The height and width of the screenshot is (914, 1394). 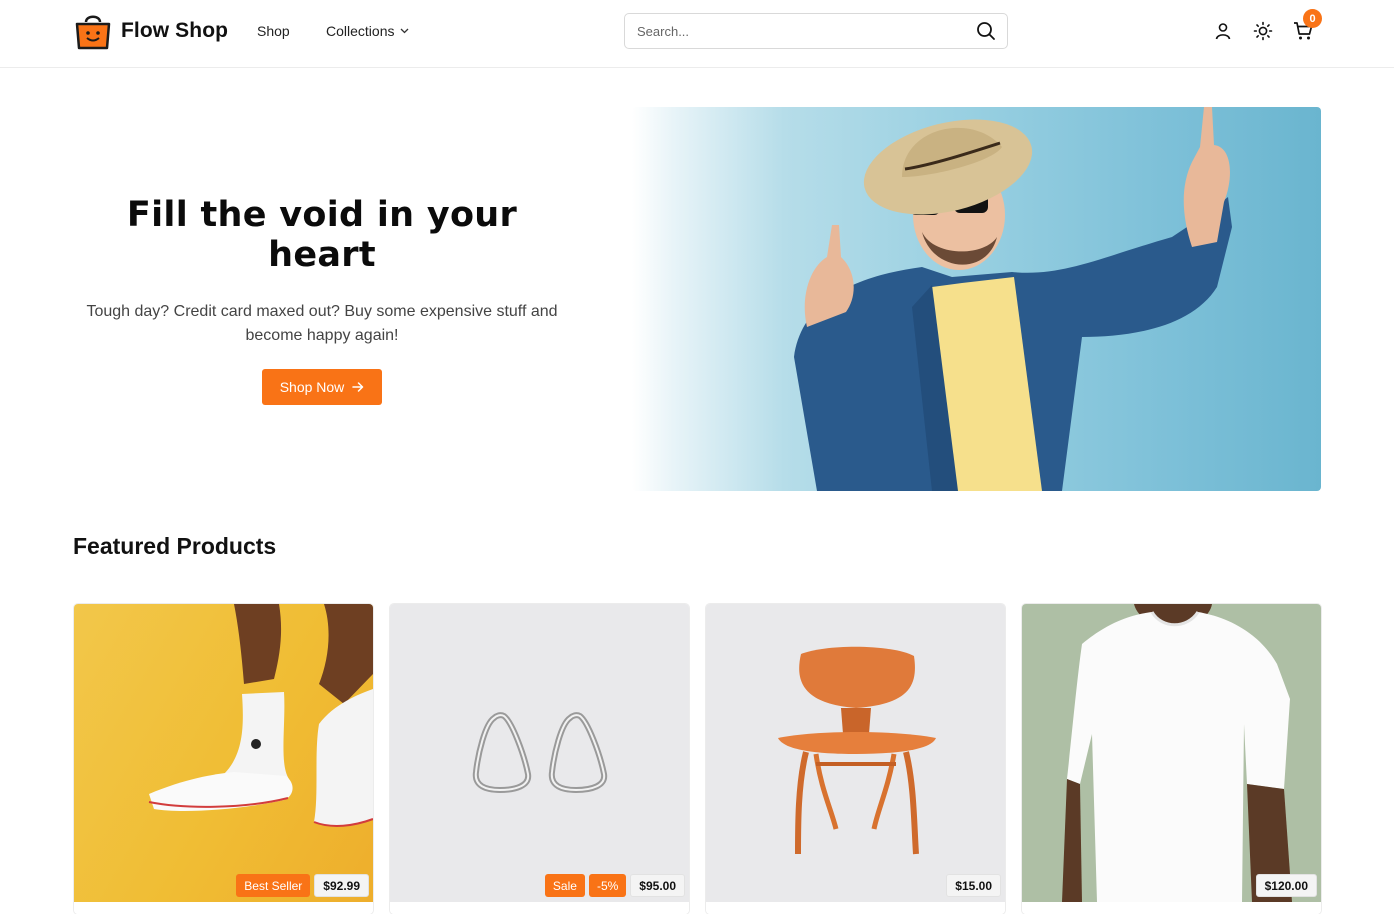 What do you see at coordinates (273, 885) in the screenshot?
I see `best-seller-badge: Best Seller` at bounding box center [273, 885].